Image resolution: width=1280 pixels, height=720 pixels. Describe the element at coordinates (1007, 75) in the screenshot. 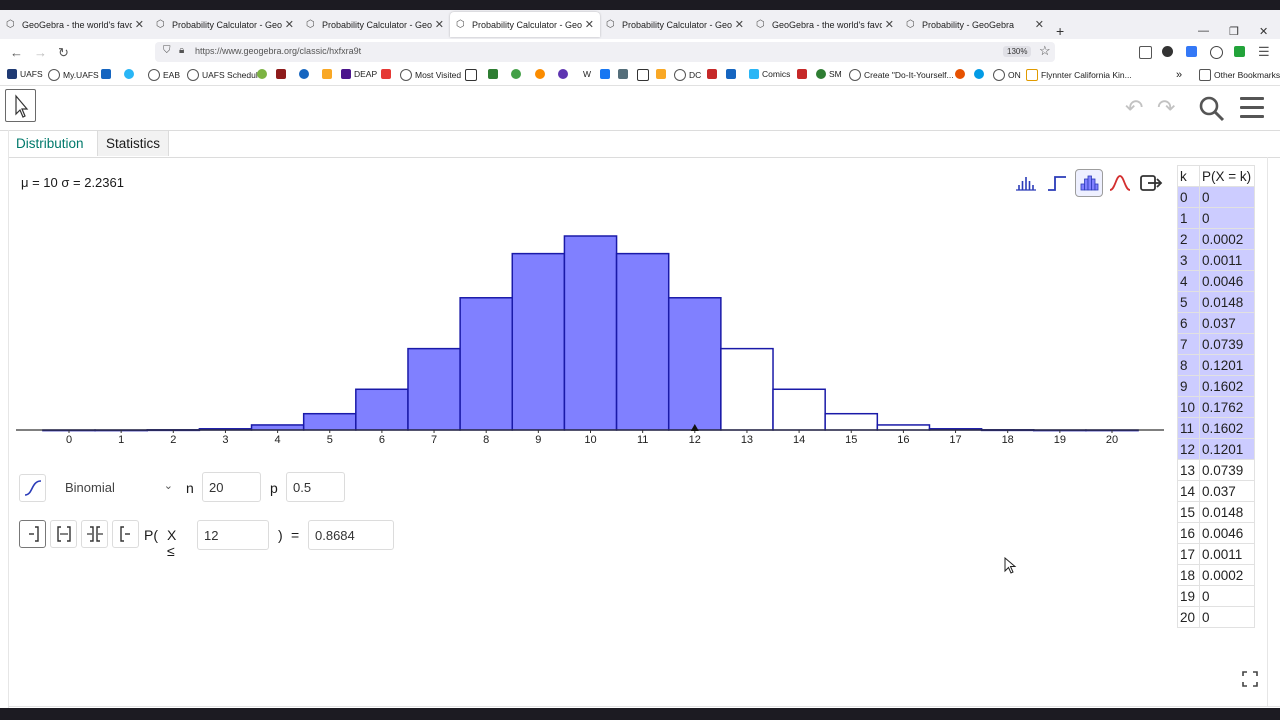

I see `bookmark-item: ON` at that location.